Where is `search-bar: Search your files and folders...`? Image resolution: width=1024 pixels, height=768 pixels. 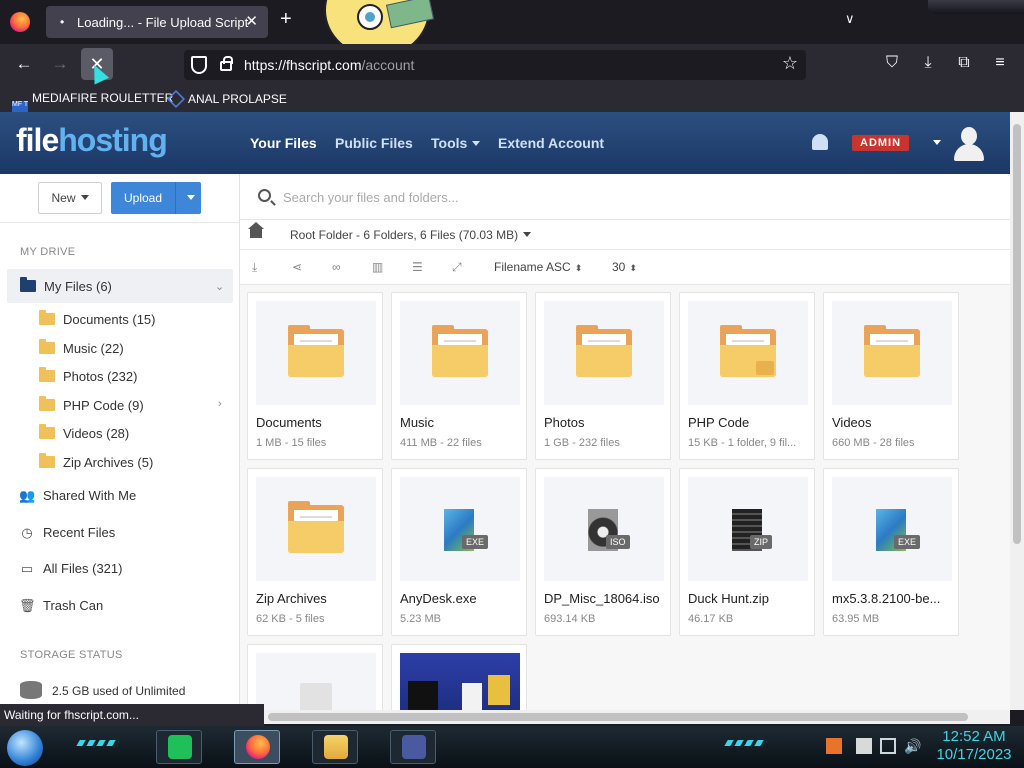
search-bar: Search your files and folders... is located at coordinates (625, 197).